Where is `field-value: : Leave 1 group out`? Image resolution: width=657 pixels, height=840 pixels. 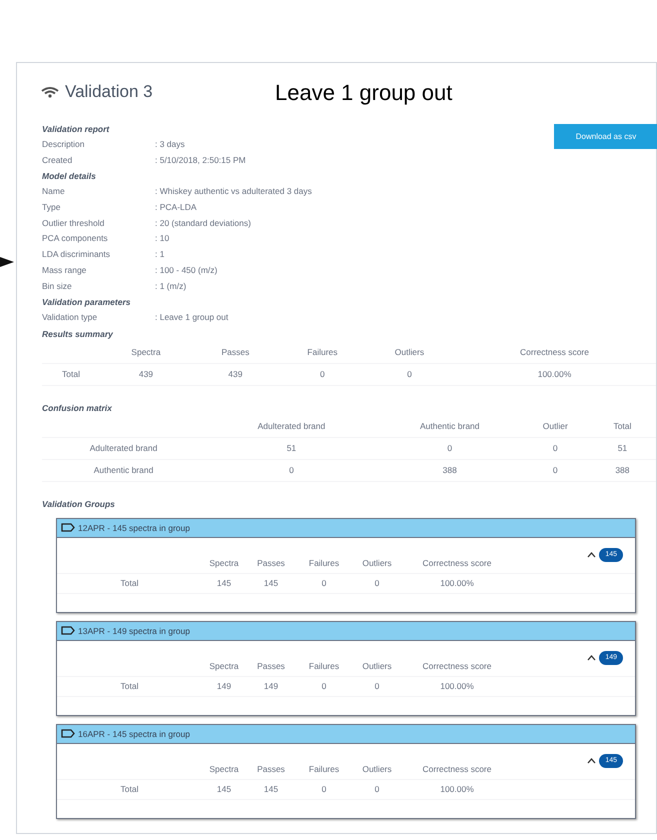 field-value: : Leave 1 group out is located at coordinates (191, 317).